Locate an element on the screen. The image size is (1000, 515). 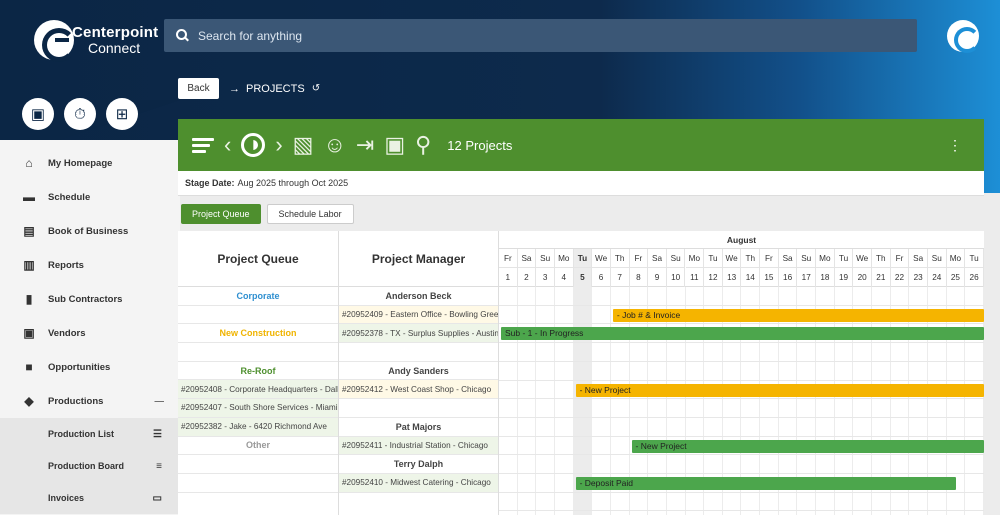
schedule-labor-button: Schedule Labor is located at coordinates (310, 214).